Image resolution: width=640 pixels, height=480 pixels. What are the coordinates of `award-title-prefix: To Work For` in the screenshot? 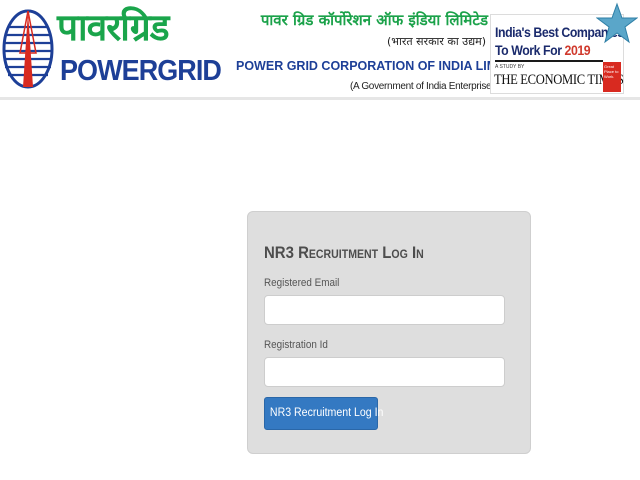 It's located at (530, 50).